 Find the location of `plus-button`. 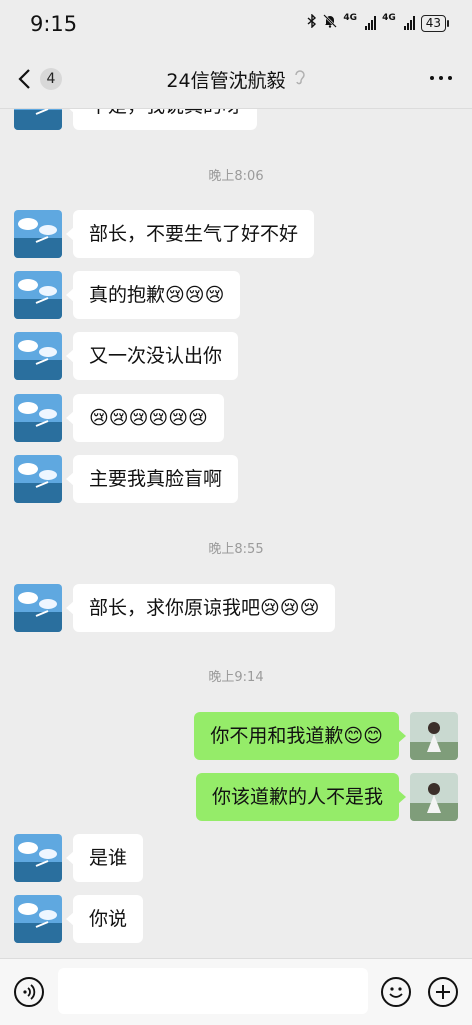

plus-button is located at coordinates (443, 992).